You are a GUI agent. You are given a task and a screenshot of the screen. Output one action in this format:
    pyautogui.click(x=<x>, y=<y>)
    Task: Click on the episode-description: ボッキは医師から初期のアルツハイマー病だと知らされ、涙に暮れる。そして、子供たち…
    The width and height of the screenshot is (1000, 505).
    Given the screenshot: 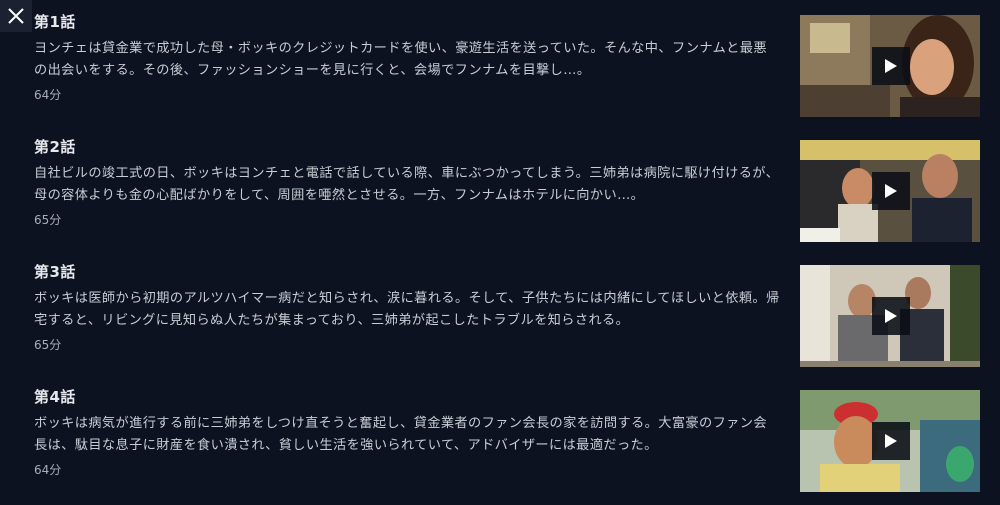 What is the action you would take?
    pyautogui.click(x=407, y=309)
    